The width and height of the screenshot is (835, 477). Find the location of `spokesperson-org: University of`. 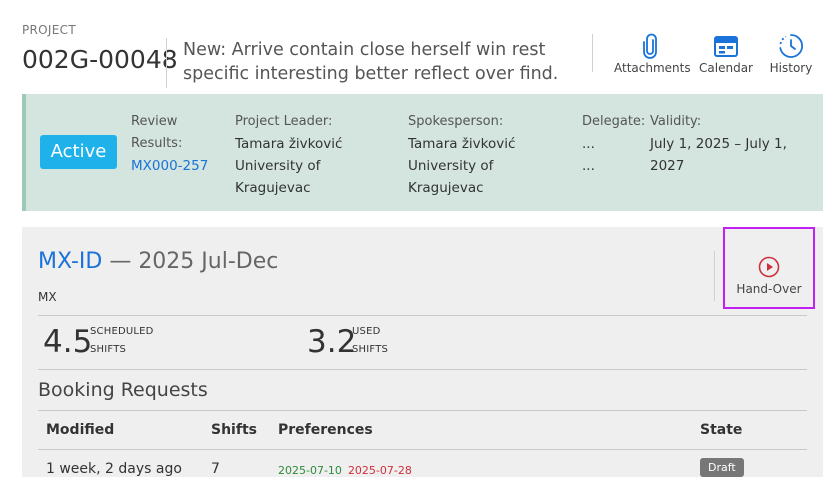

spokesperson-org: University of is located at coordinates (451, 166).